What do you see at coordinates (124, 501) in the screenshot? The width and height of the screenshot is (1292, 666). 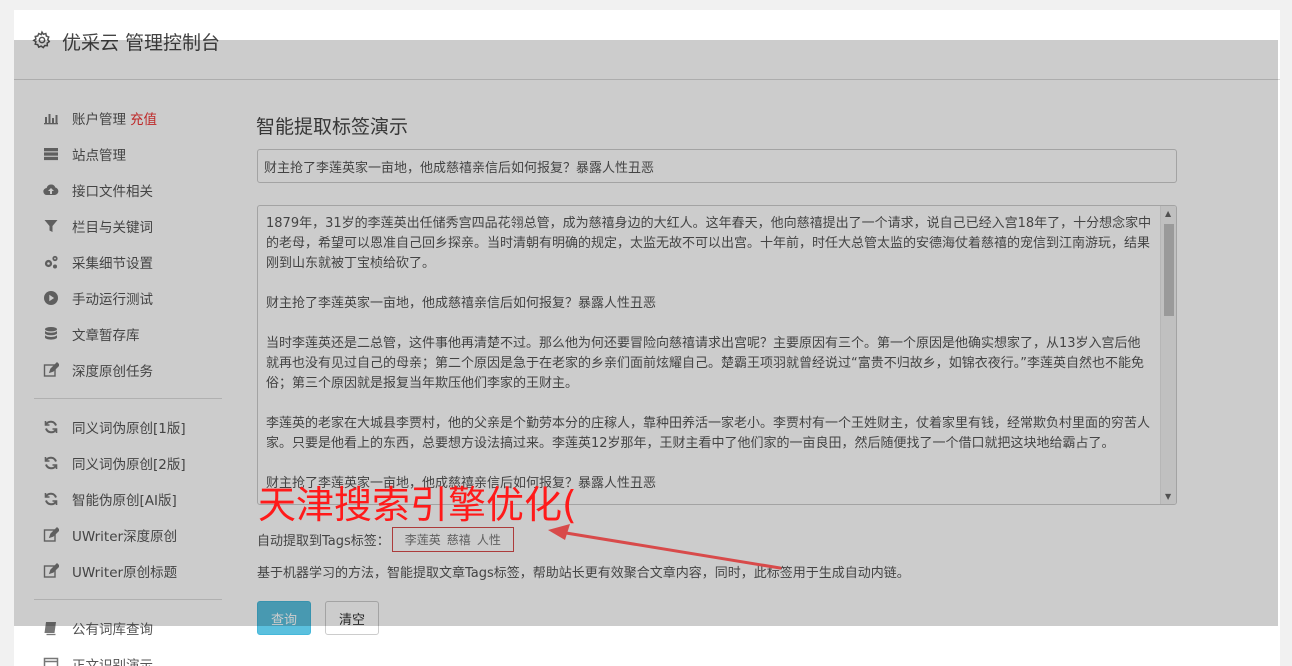 I see `sidebar-item-label: 智能伪原创[AI版]` at bounding box center [124, 501].